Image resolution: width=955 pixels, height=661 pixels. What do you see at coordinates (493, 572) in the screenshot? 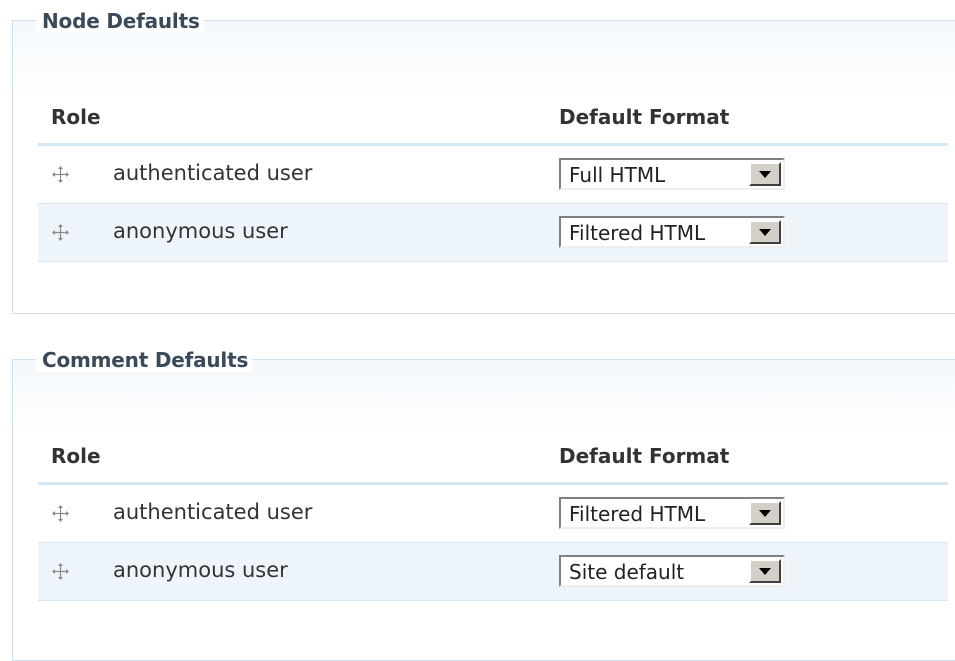
I see `table-row: anonymous user Site default` at bounding box center [493, 572].